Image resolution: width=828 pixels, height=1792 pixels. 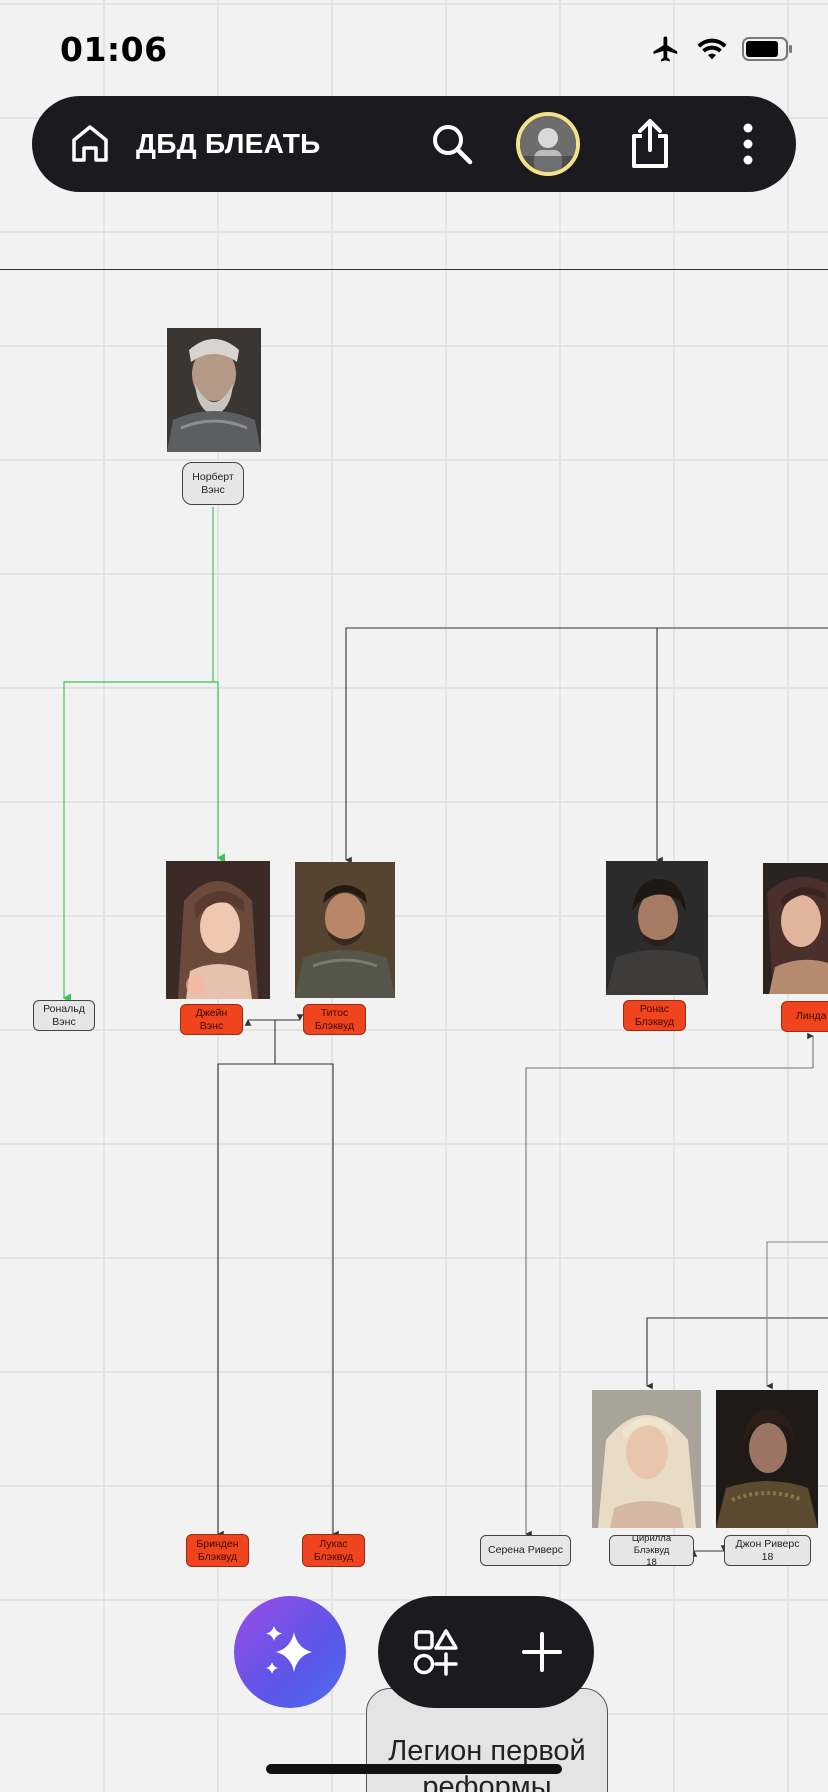 I want to click on sparkles-icon, so click(x=289, y=1650).